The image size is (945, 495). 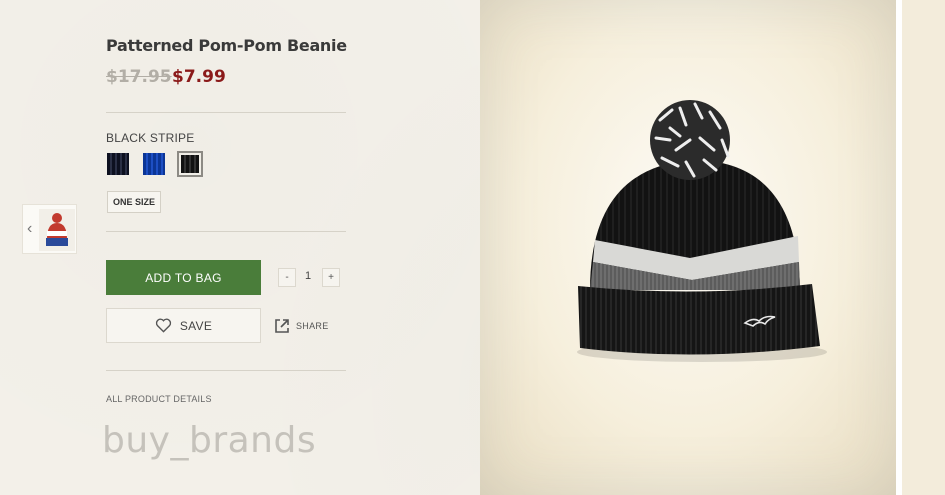 I want to click on size-option-one-size: ONE SIZE, so click(x=134, y=202).